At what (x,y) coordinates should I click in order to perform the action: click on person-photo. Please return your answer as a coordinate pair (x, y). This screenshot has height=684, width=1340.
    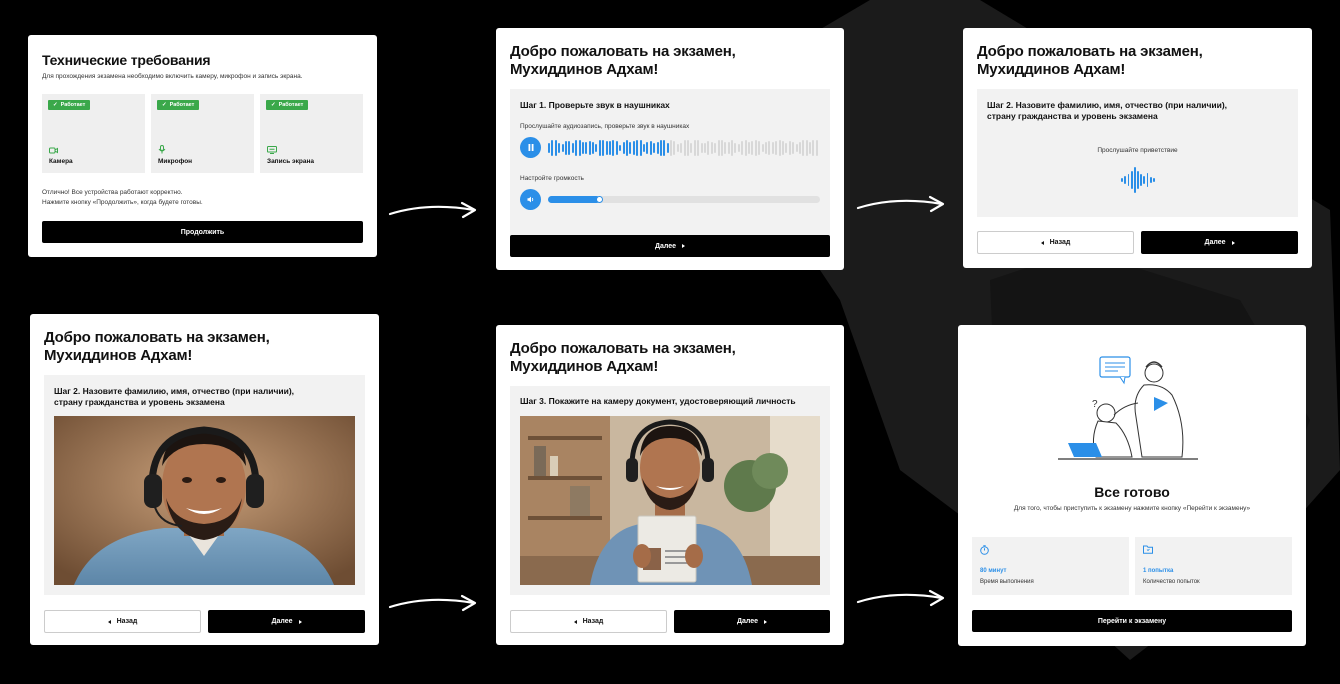
    Looking at the image, I should click on (204, 500).